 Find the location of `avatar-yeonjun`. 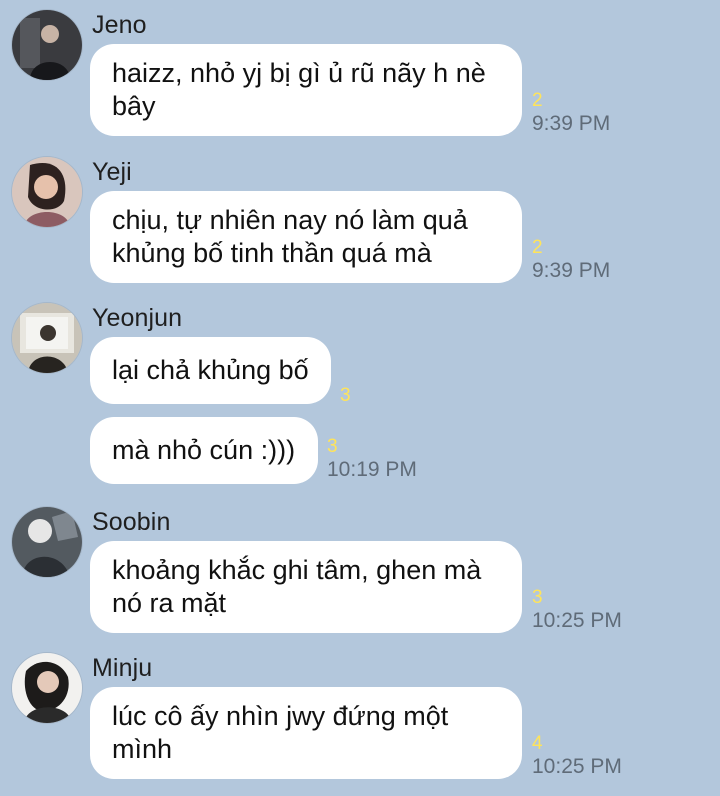

avatar-yeonjun is located at coordinates (47, 338).